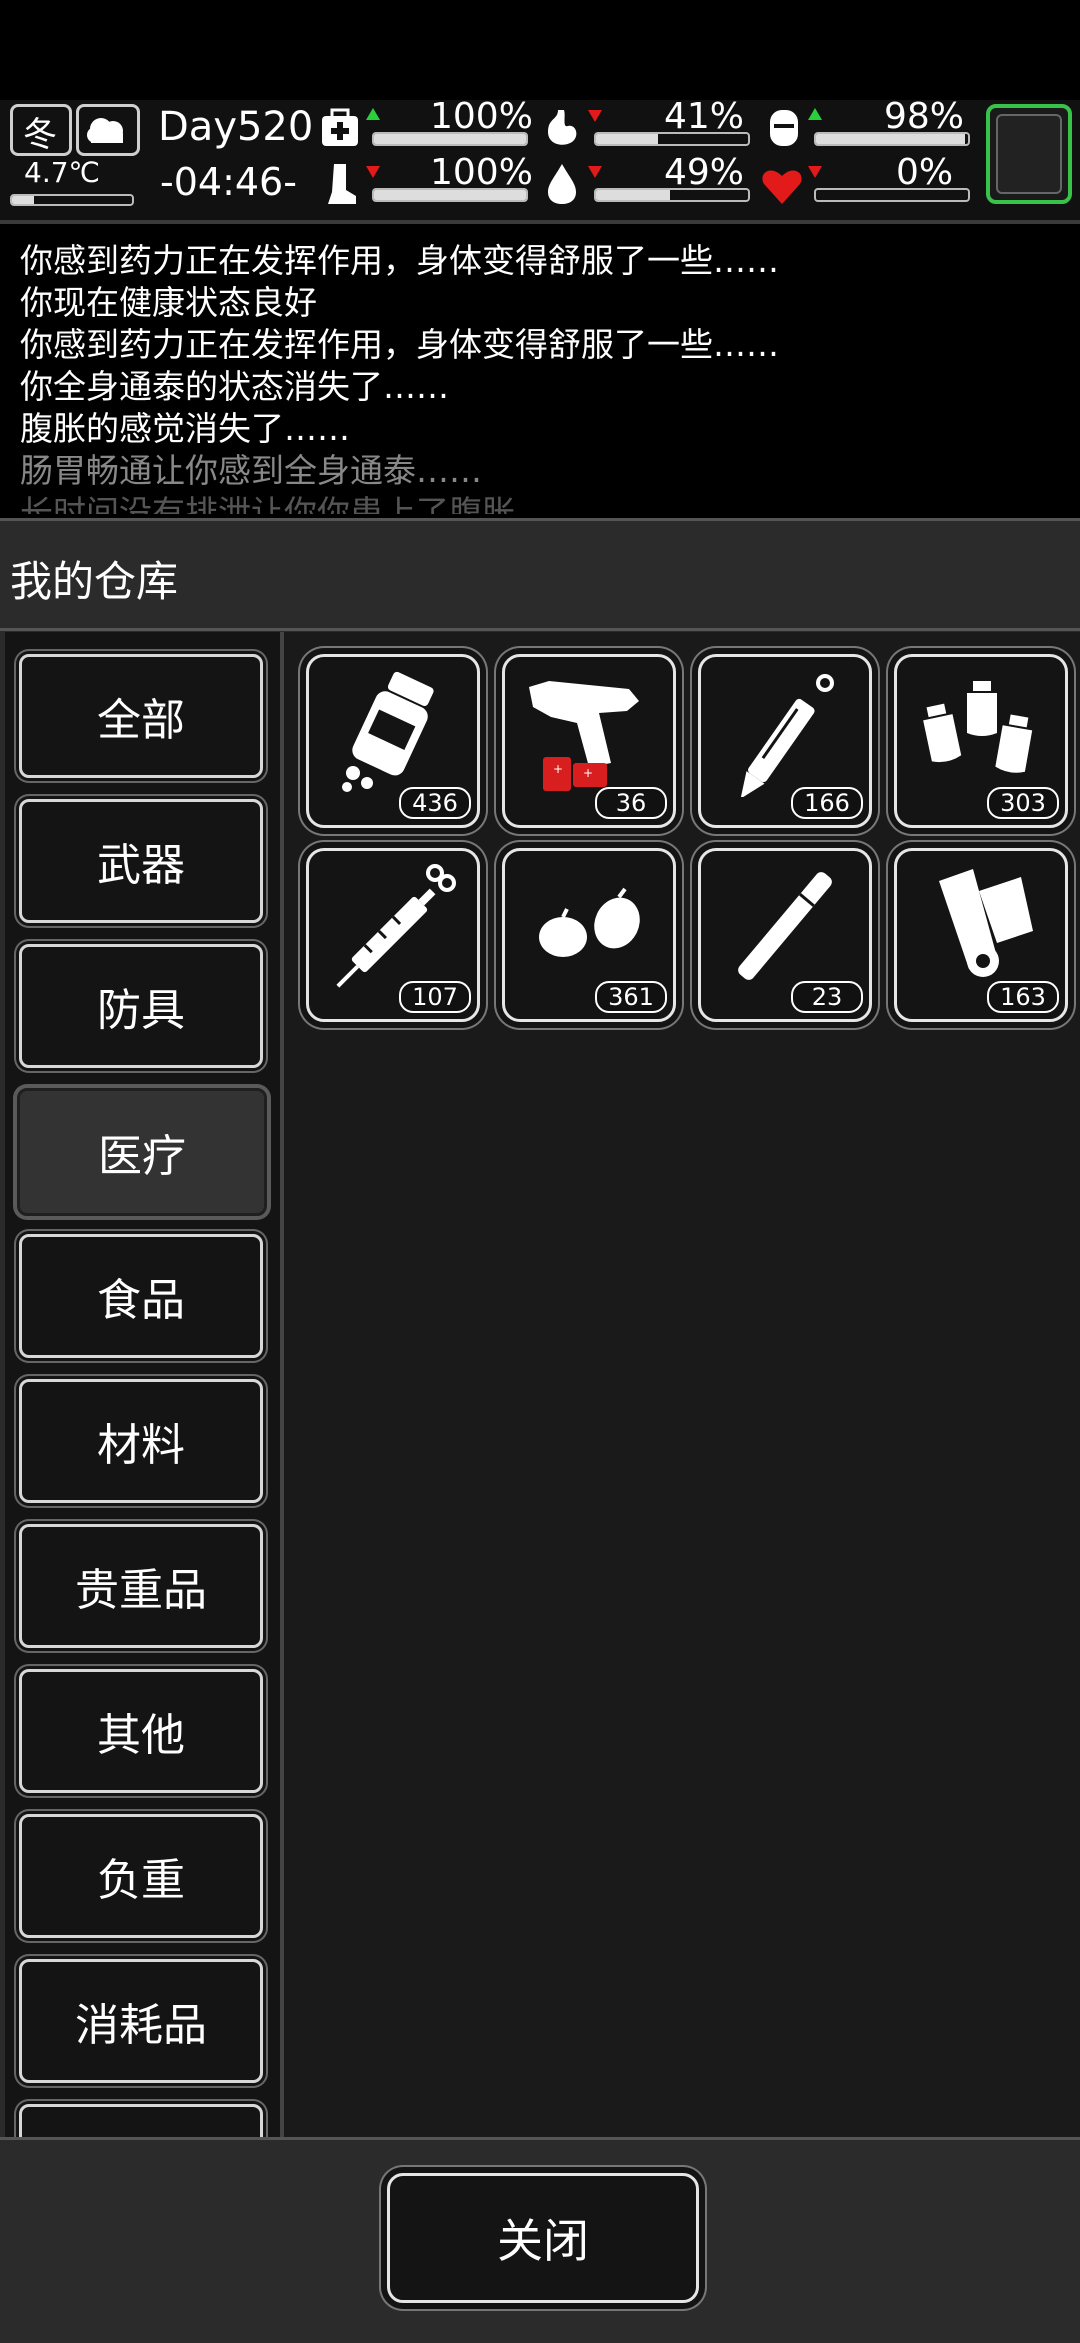 The image size is (1080, 2343). Describe the element at coordinates (40, 135) in the screenshot. I see `season-label: 冬` at that location.